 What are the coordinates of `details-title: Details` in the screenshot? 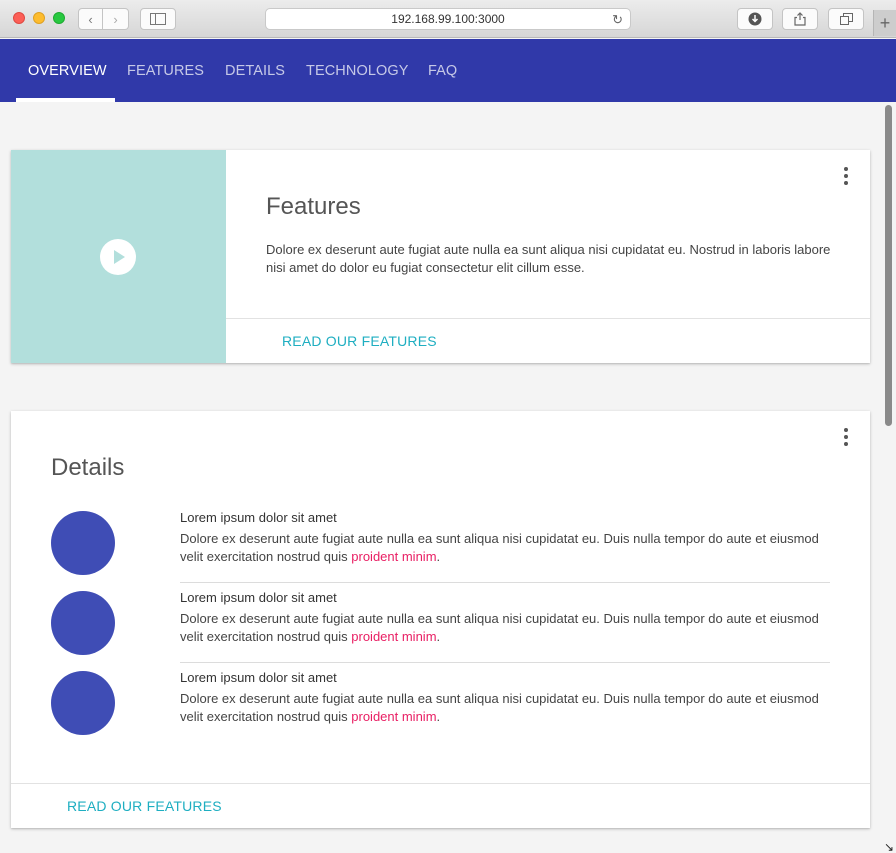 It's located at (88, 467).